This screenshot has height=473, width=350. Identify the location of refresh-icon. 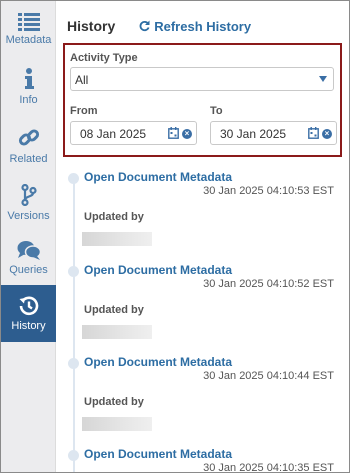
(144, 26).